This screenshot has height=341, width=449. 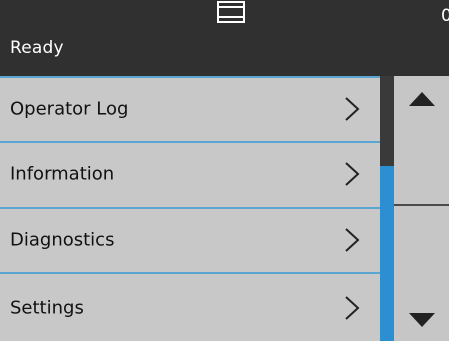 I want to click on scroll-up-button, so click(x=421, y=141).